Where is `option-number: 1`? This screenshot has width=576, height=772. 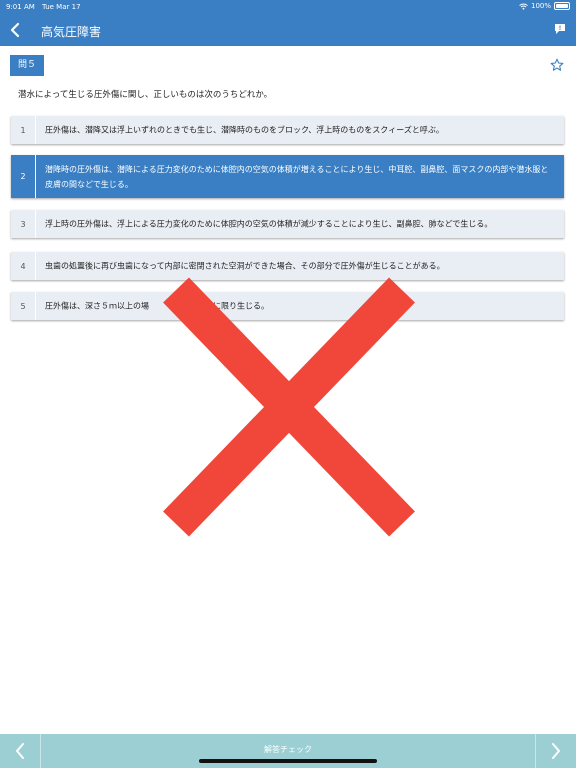 option-number: 1 is located at coordinates (23, 130).